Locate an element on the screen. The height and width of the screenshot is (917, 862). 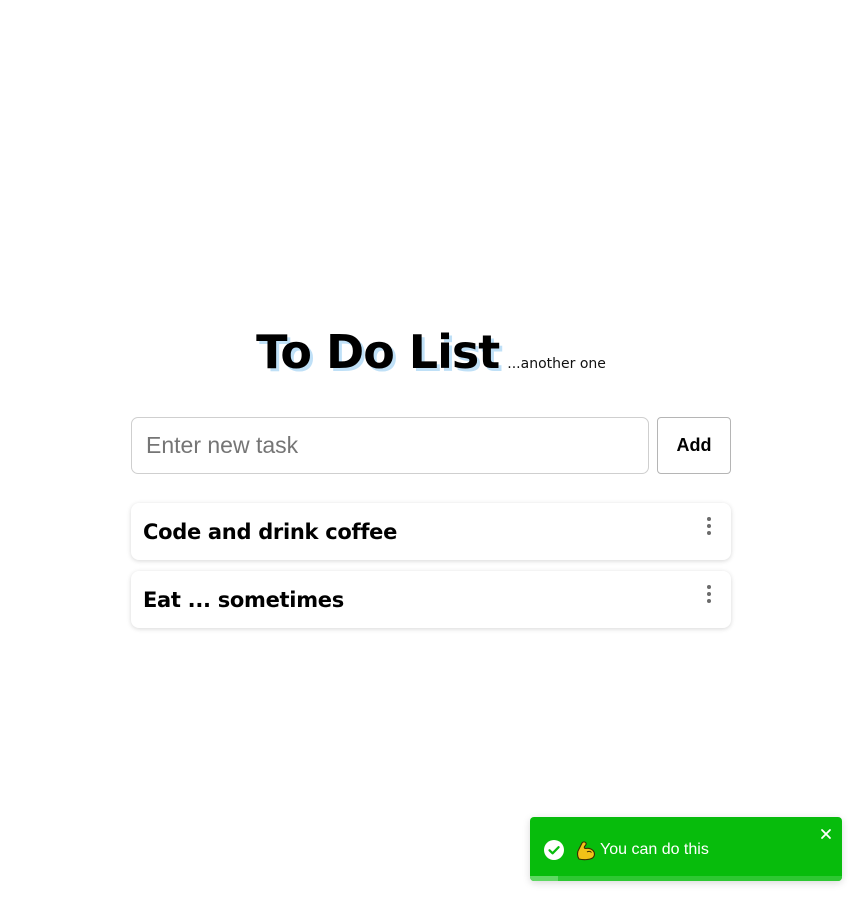
success-toast: You can do this is located at coordinates (686, 849).